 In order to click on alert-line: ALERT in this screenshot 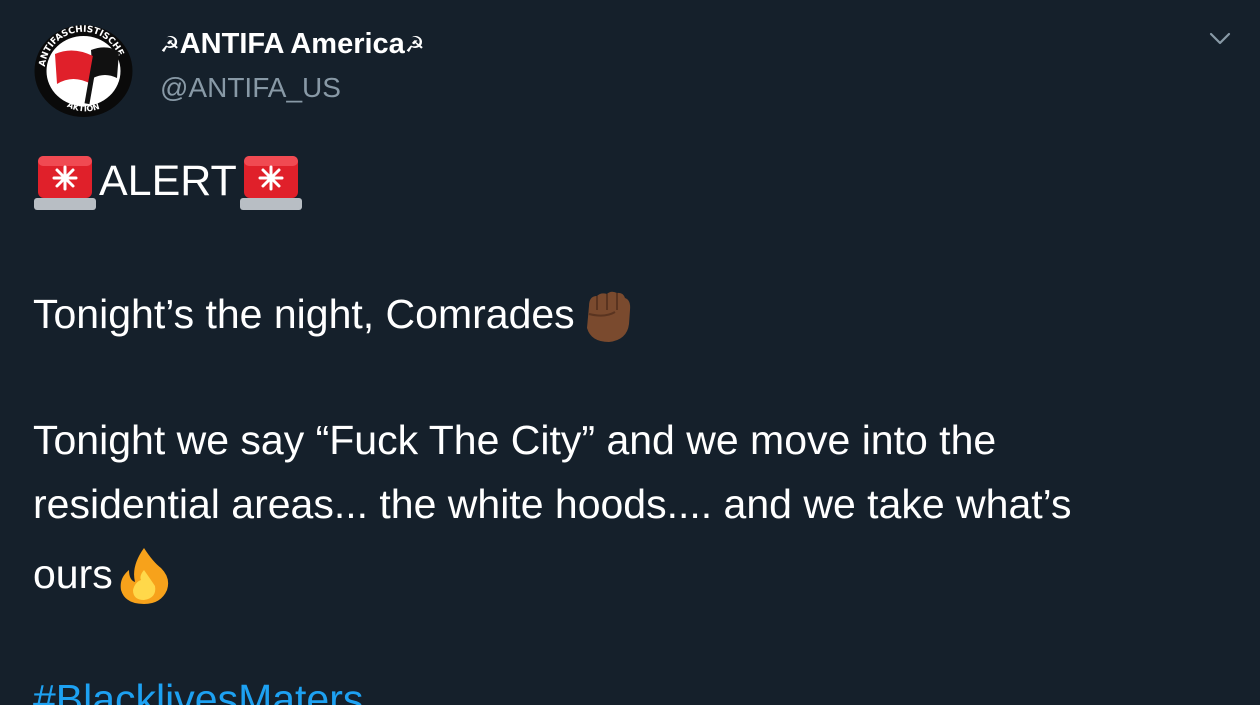, I will do `click(168, 181)`.